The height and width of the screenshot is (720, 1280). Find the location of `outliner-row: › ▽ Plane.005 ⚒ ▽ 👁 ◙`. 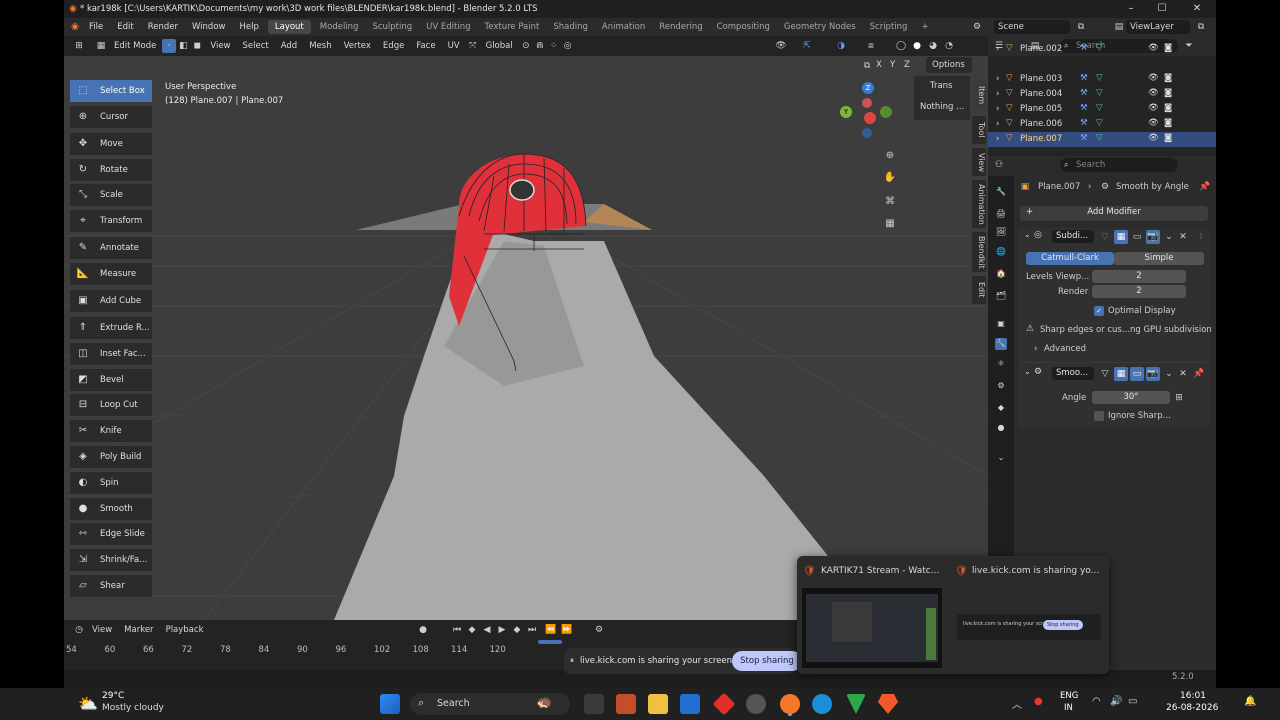

outliner-row: › ▽ Plane.005 ⚒ ▽ 👁 ◙ is located at coordinates (1102, 109).